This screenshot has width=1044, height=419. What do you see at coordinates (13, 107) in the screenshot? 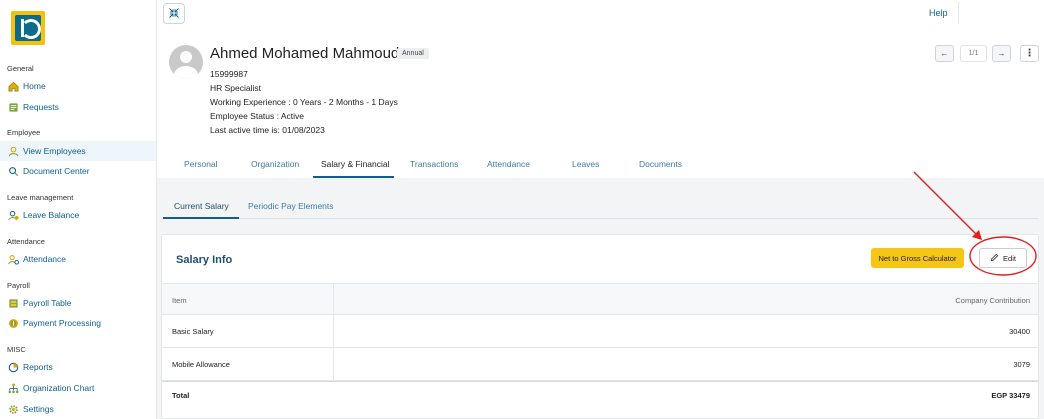
I see `requests-icon` at bounding box center [13, 107].